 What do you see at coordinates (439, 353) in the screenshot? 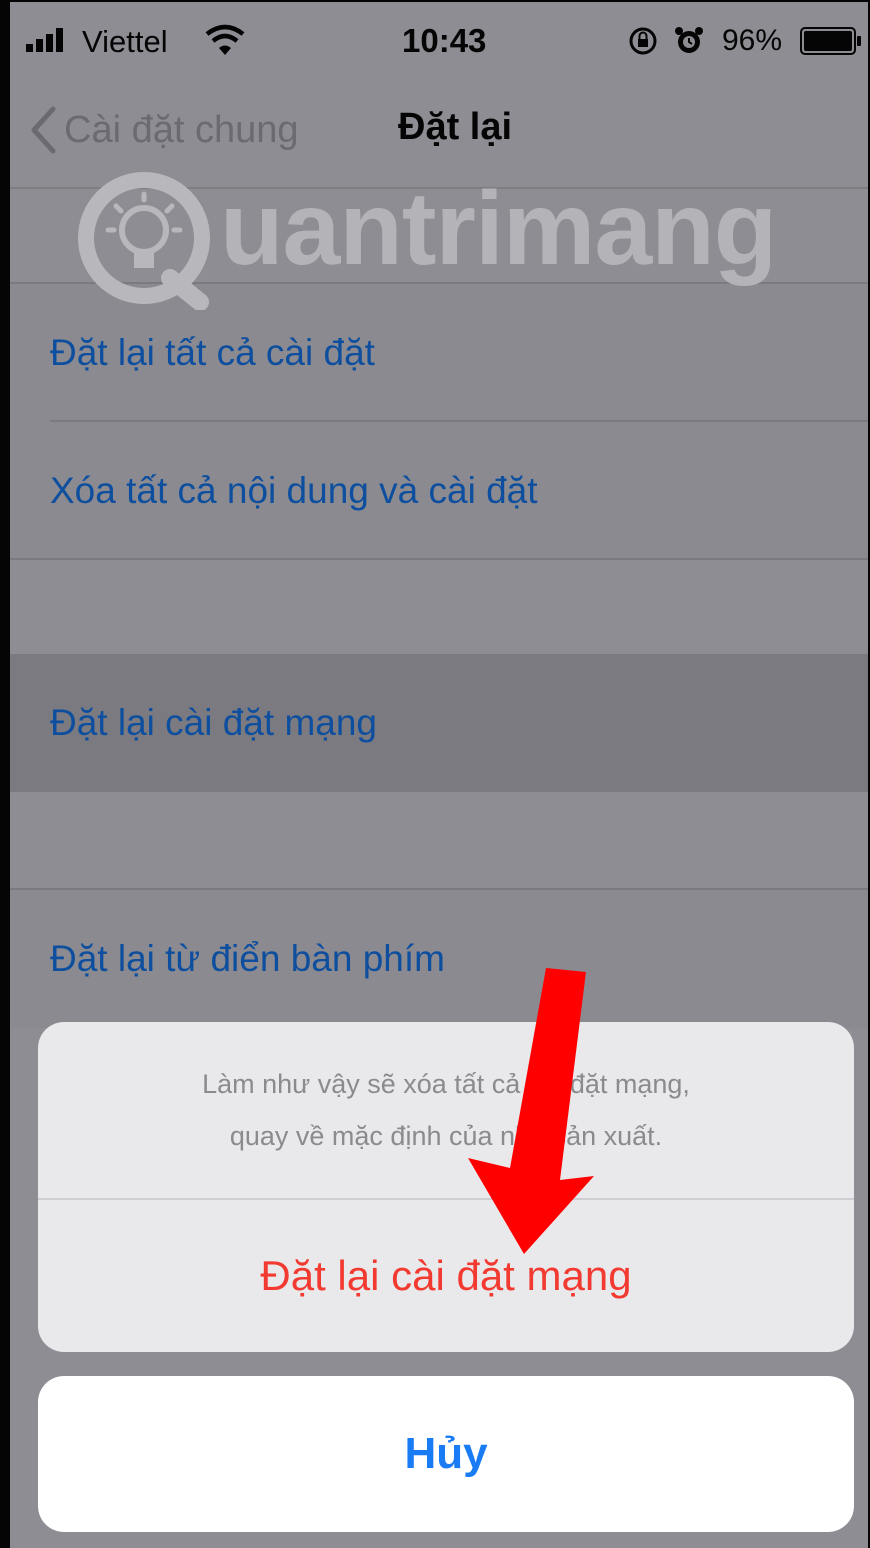
I see `reset-all-settings-row: Đặt lại tất cả cài đặt` at bounding box center [439, 353].